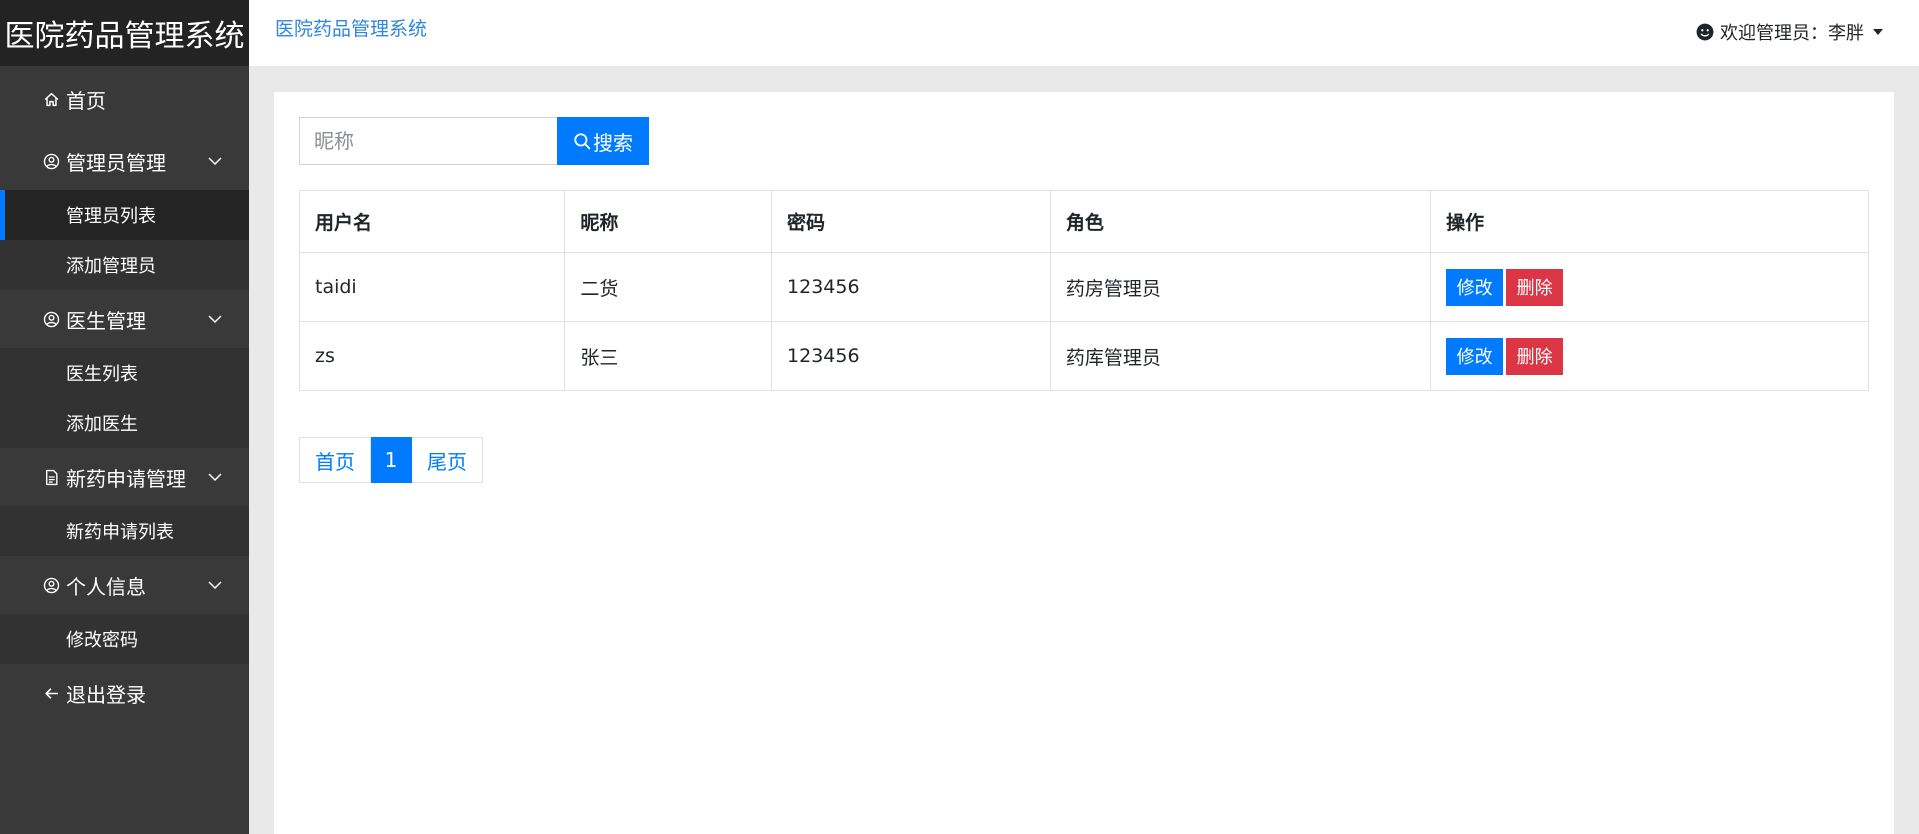 The width and height of the screenshot is (1919, 834). Describe the element at coordinates (1878, 32) in the screenshot. I see `caret-down-icon` at that location.